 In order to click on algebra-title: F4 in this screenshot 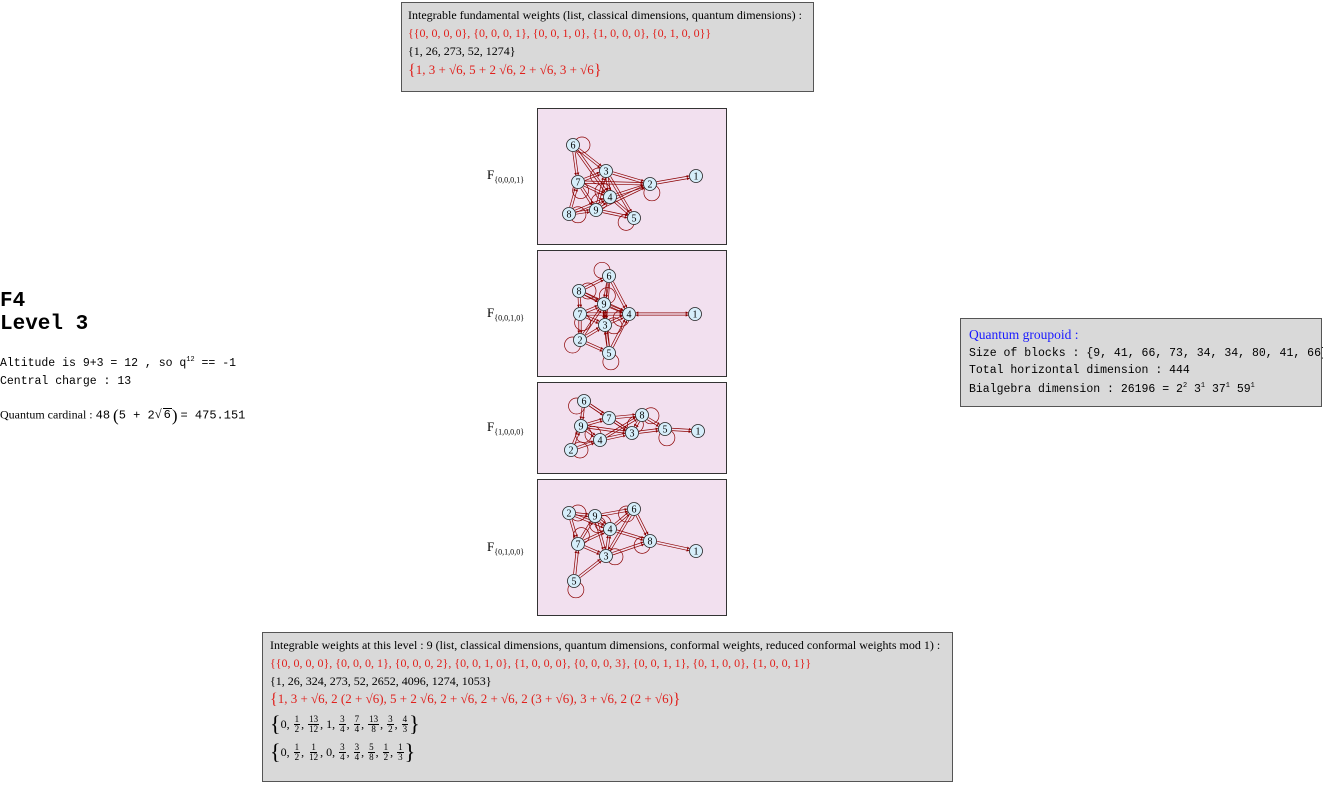, I will do `click(13, 301)`.